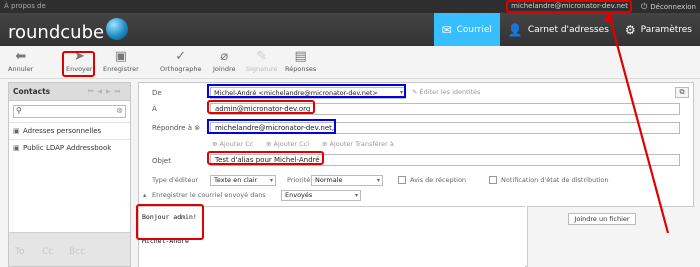  I want to click on spellcheck-button: ✓ Orthographe, so click(180, 61).